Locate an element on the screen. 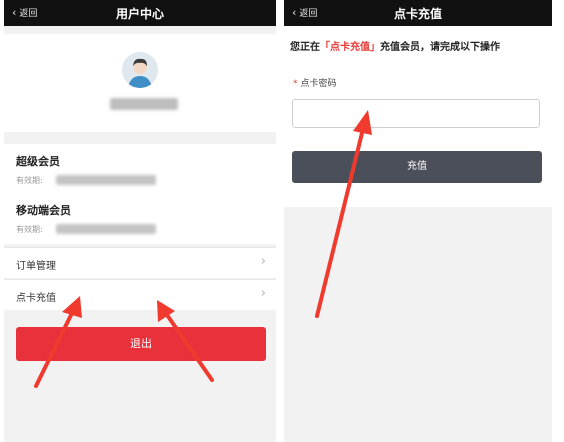 This screenshot has height=442, width=564. avatar is located at coordinates (140, 70).